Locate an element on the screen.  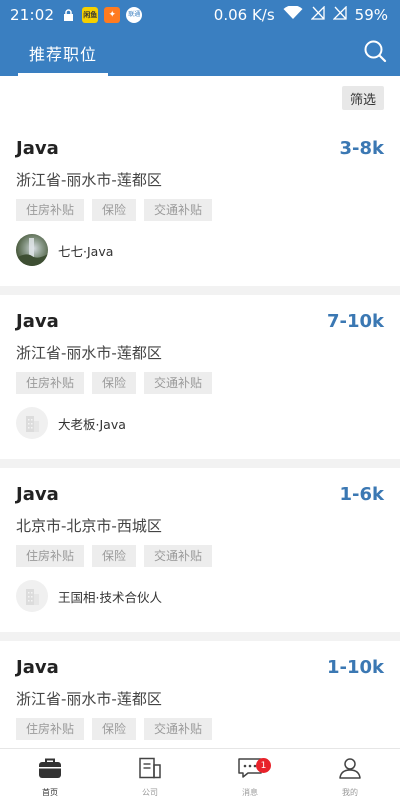
network-speed: 0.06 K/s is located at coordinates (244, 15).